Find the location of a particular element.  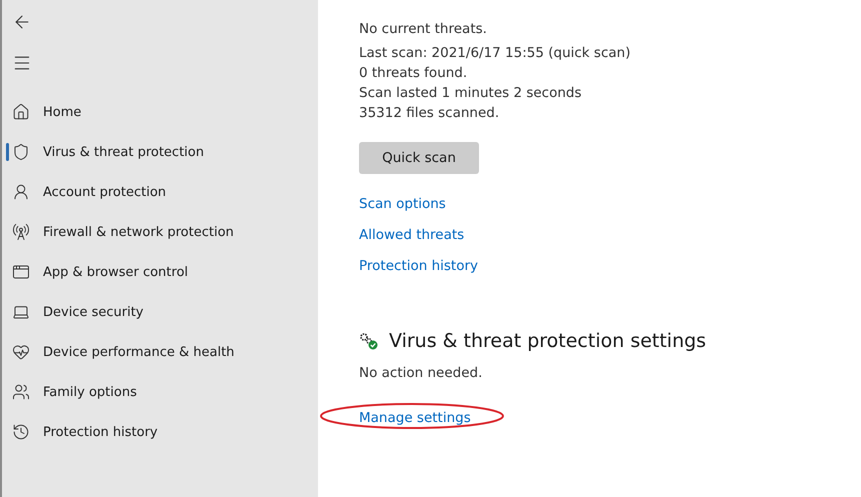

history-icon is located at coordinates (21, 432).